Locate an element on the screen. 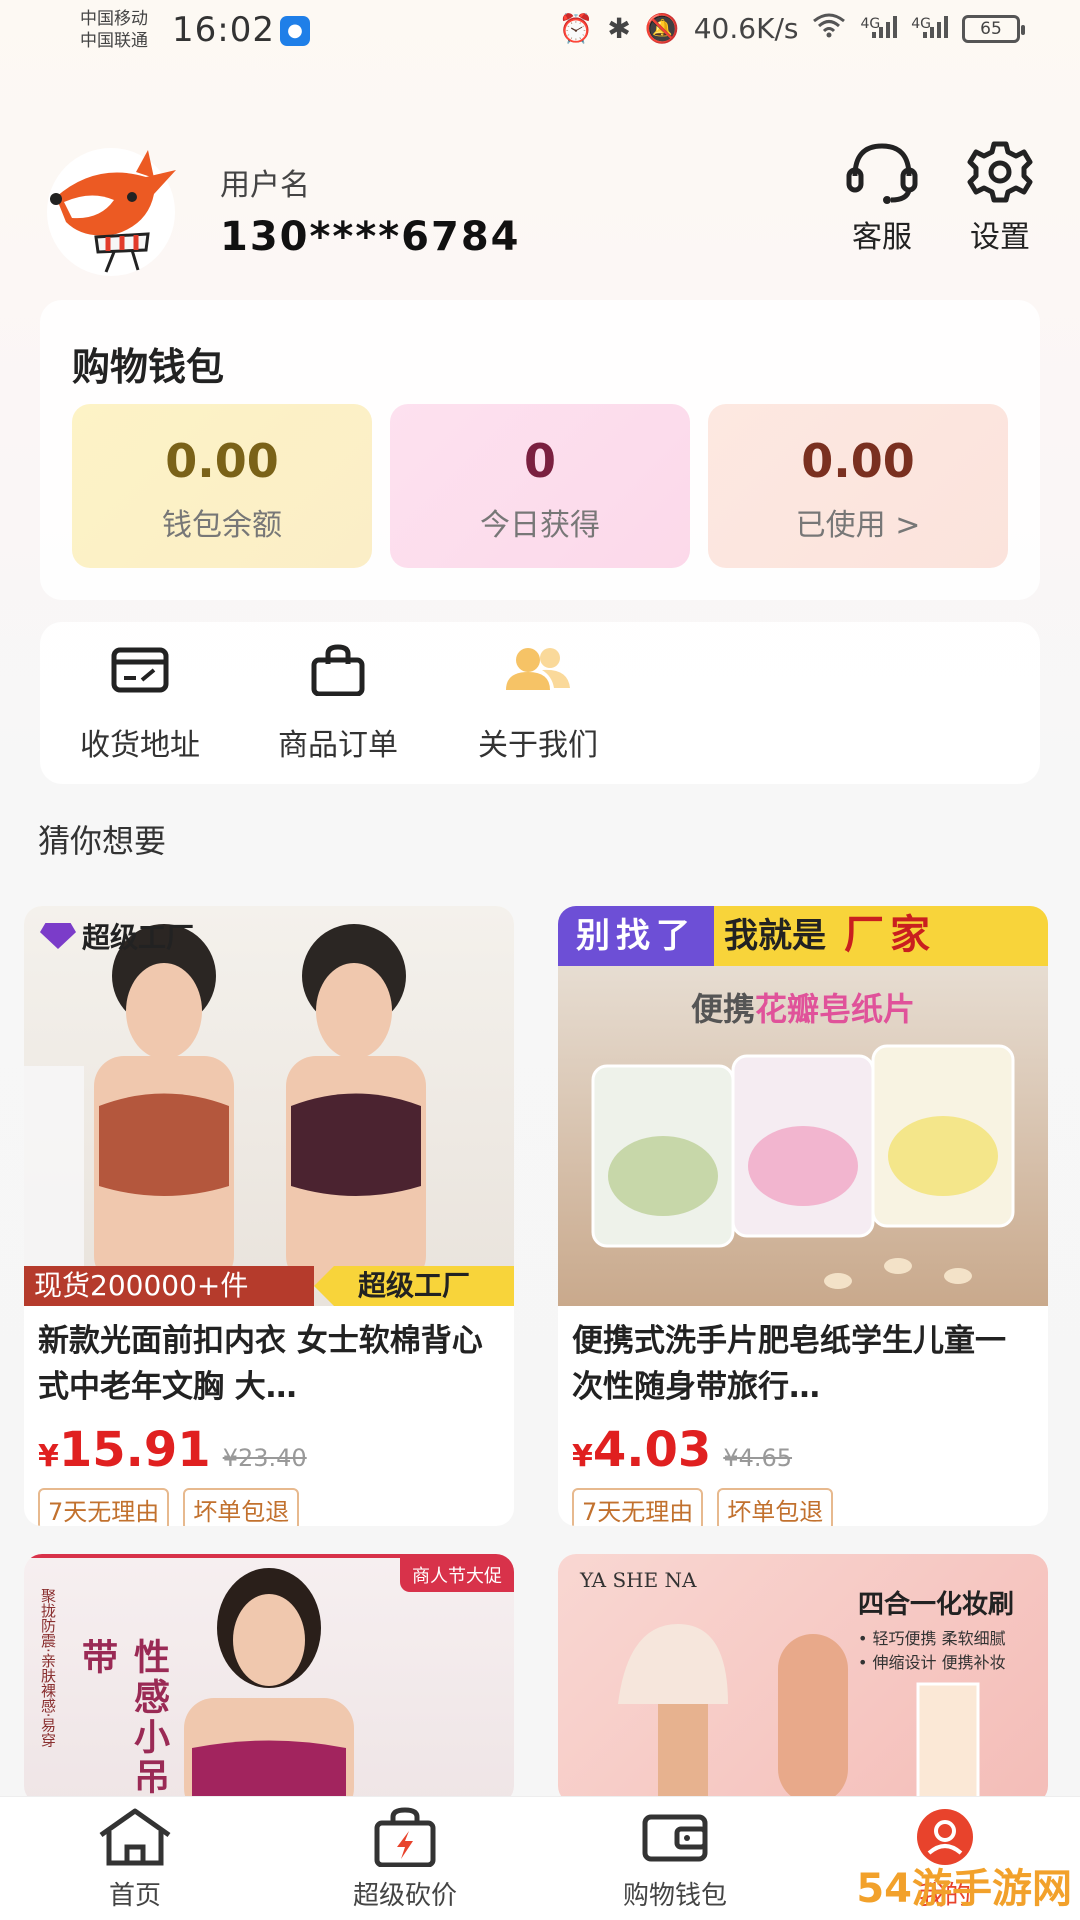  stock-banner: 现货200000+件 超级工厂 is located at coordinates (269, 1286).